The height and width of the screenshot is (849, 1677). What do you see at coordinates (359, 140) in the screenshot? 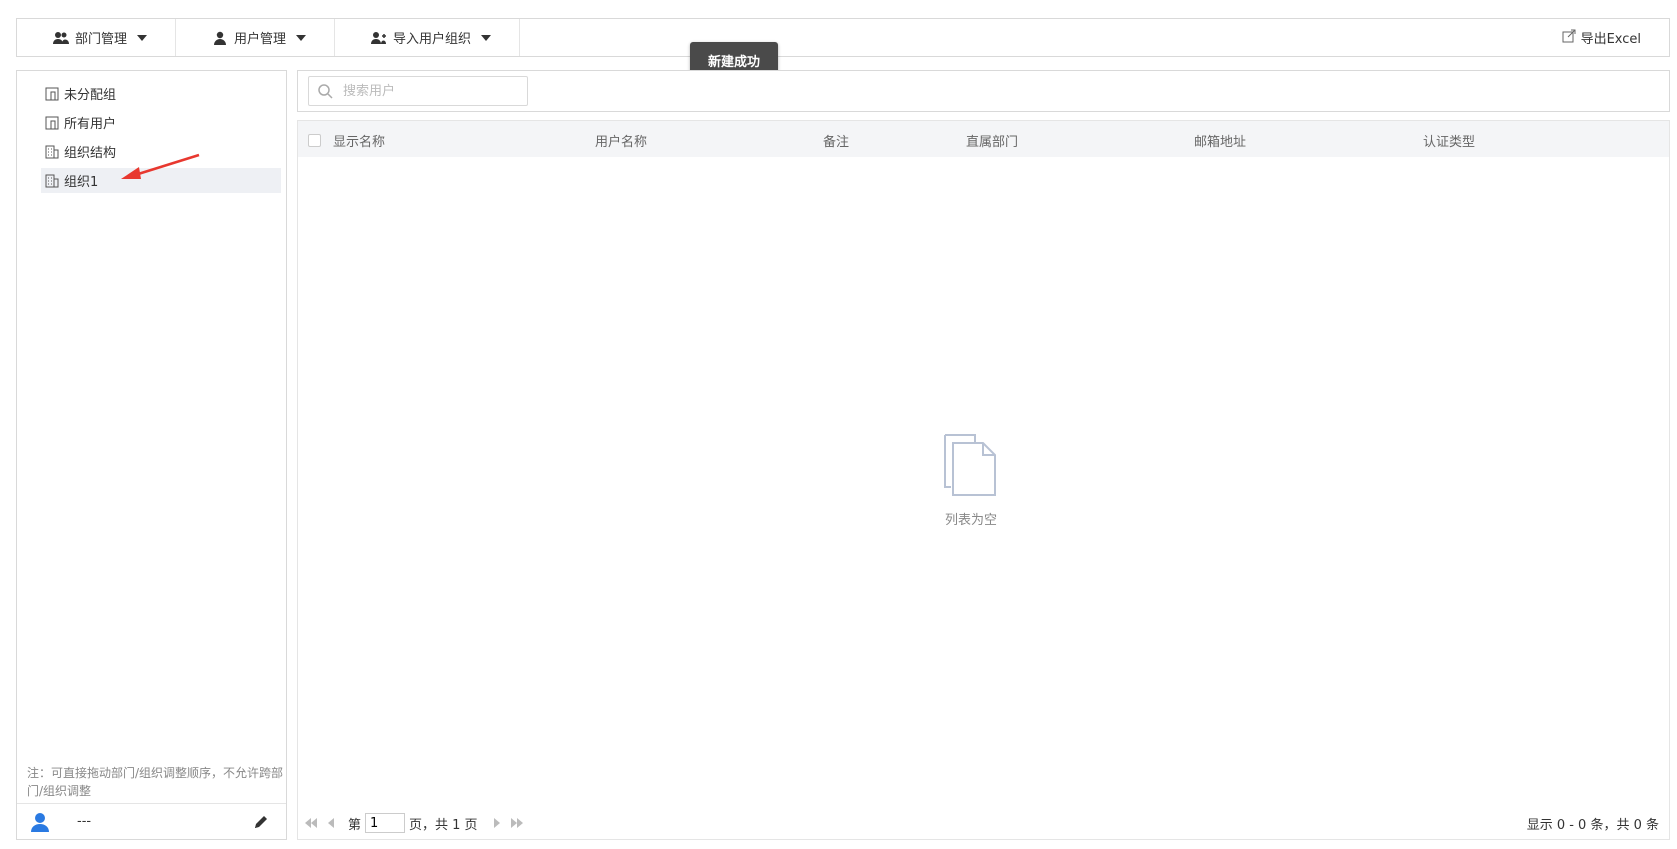
I see `column-header-display-name: 显示名称` at bounding box center [359, 140].